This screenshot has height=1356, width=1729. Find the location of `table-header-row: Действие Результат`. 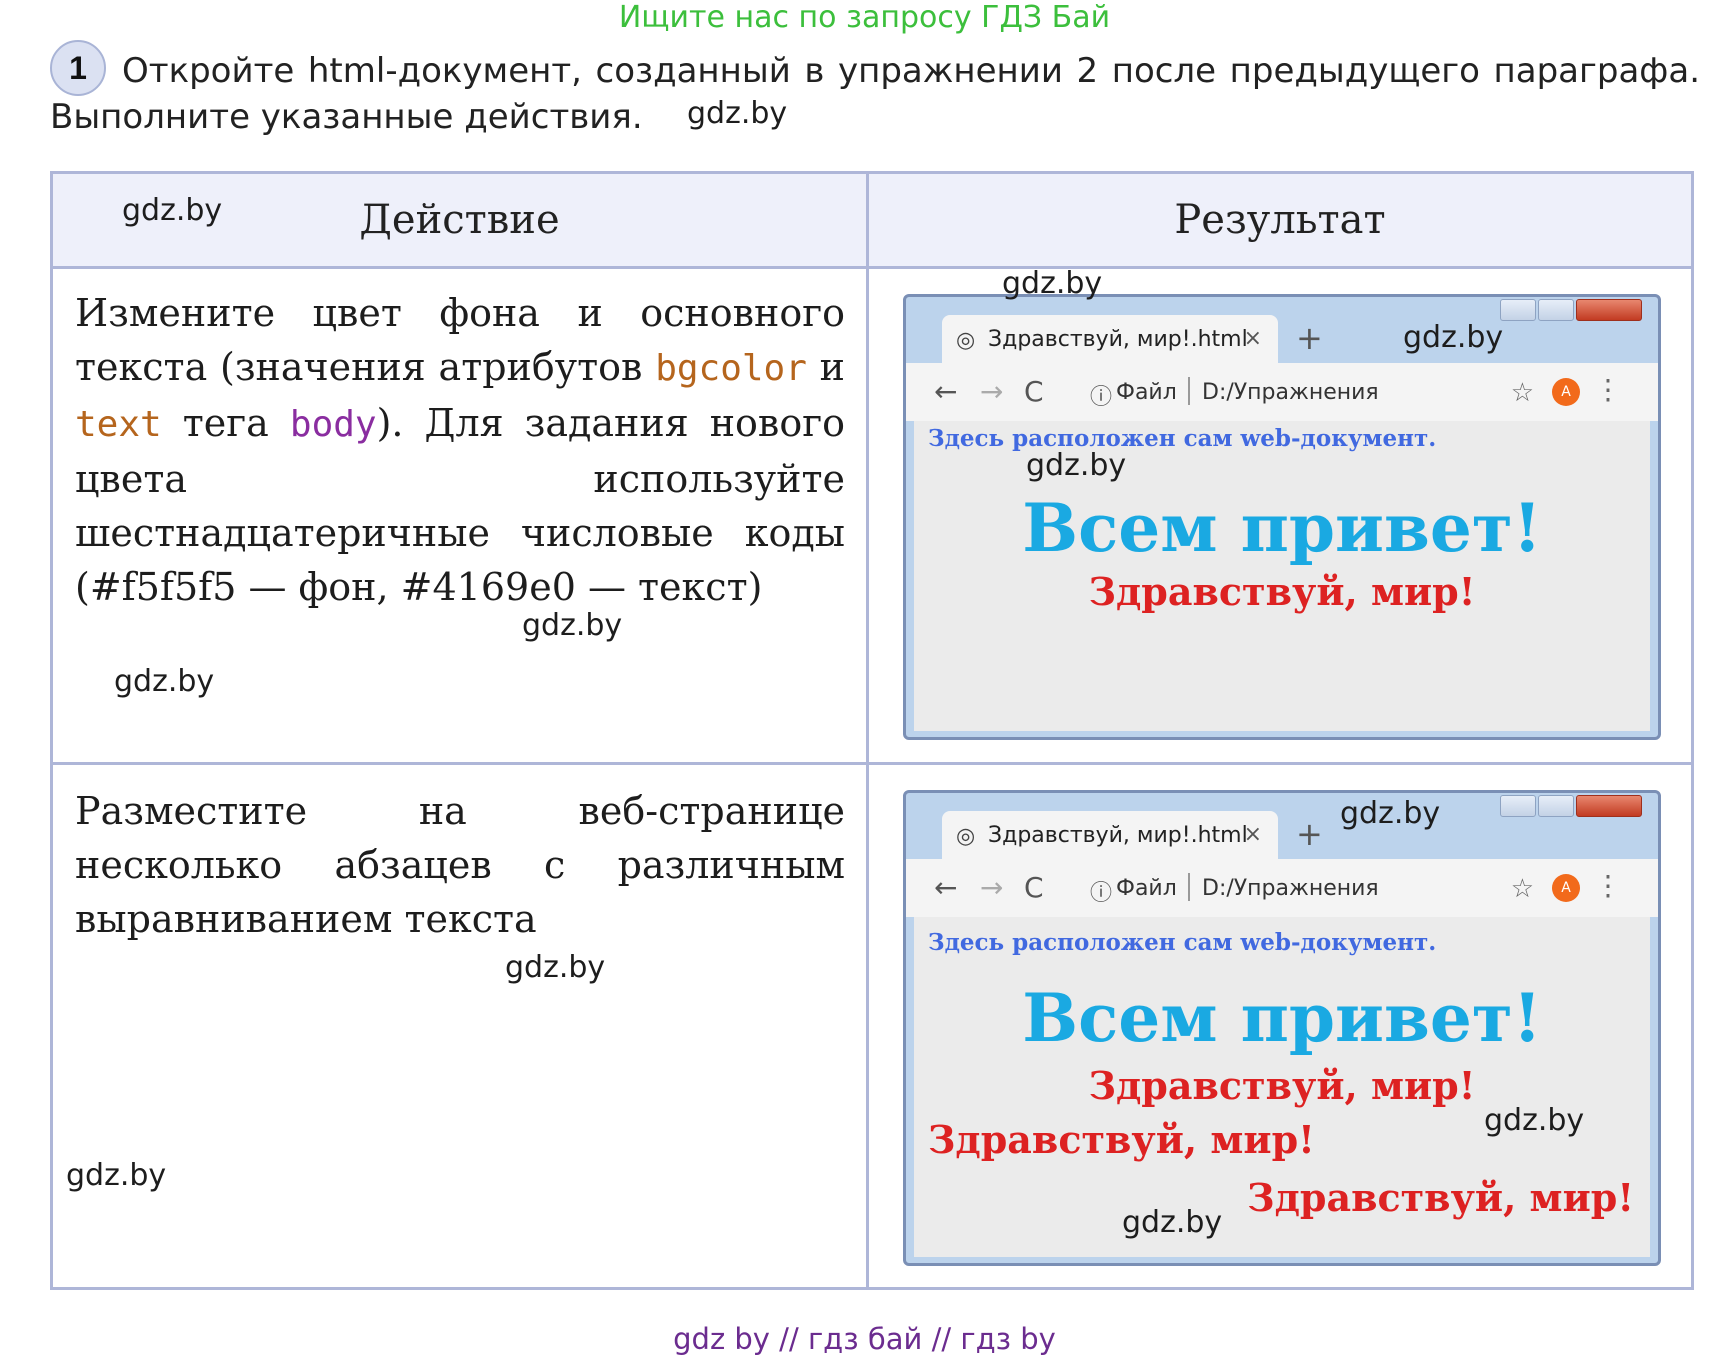

table-header-row: Действие Результат is located at coordinates (872, 220).